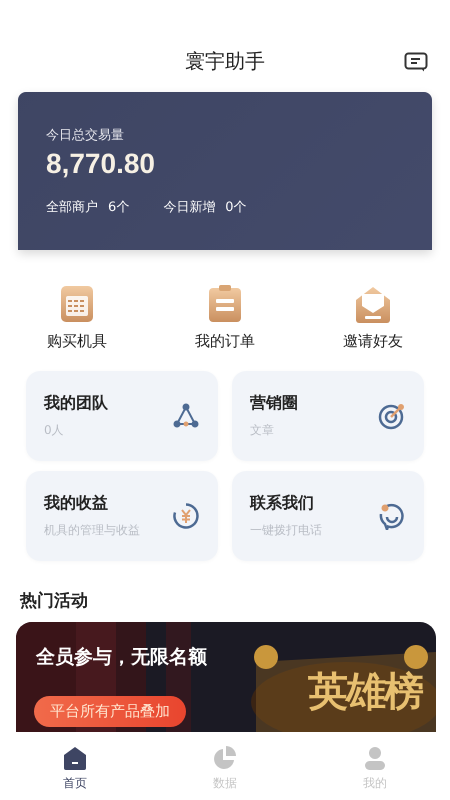 This screenshot has width=450, height=800. I want to click on shortcut-button: 邀请好友, so click(373, 317).